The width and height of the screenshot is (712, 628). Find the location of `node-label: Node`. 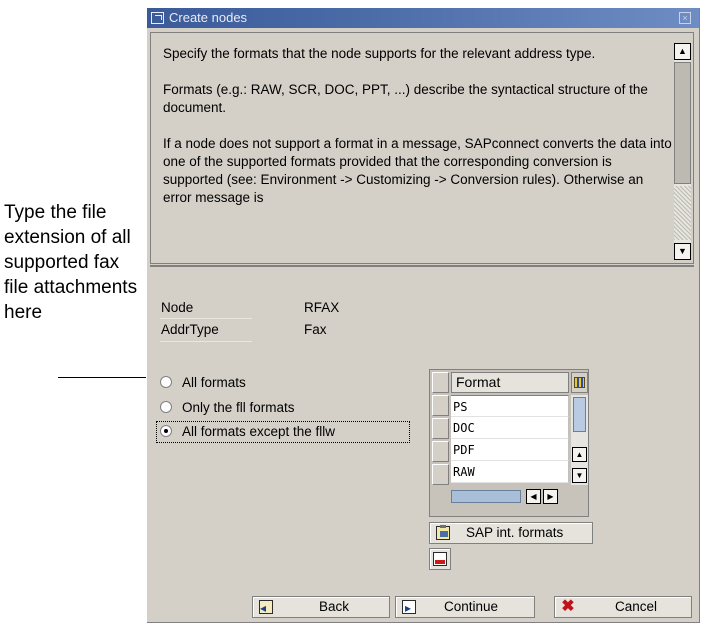

node-label: Node is located at coordinates (177, 307).